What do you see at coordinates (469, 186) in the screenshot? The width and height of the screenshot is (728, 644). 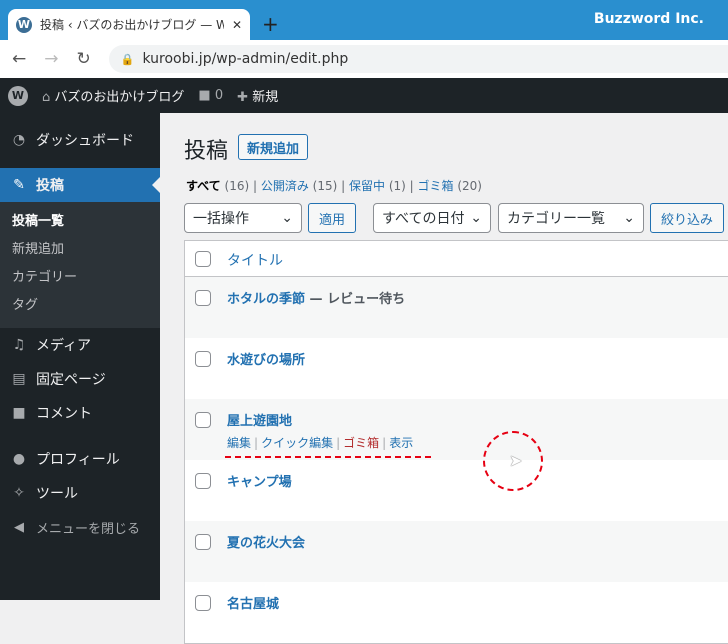 I see `count: (20)` at bounding box center [469, 186].